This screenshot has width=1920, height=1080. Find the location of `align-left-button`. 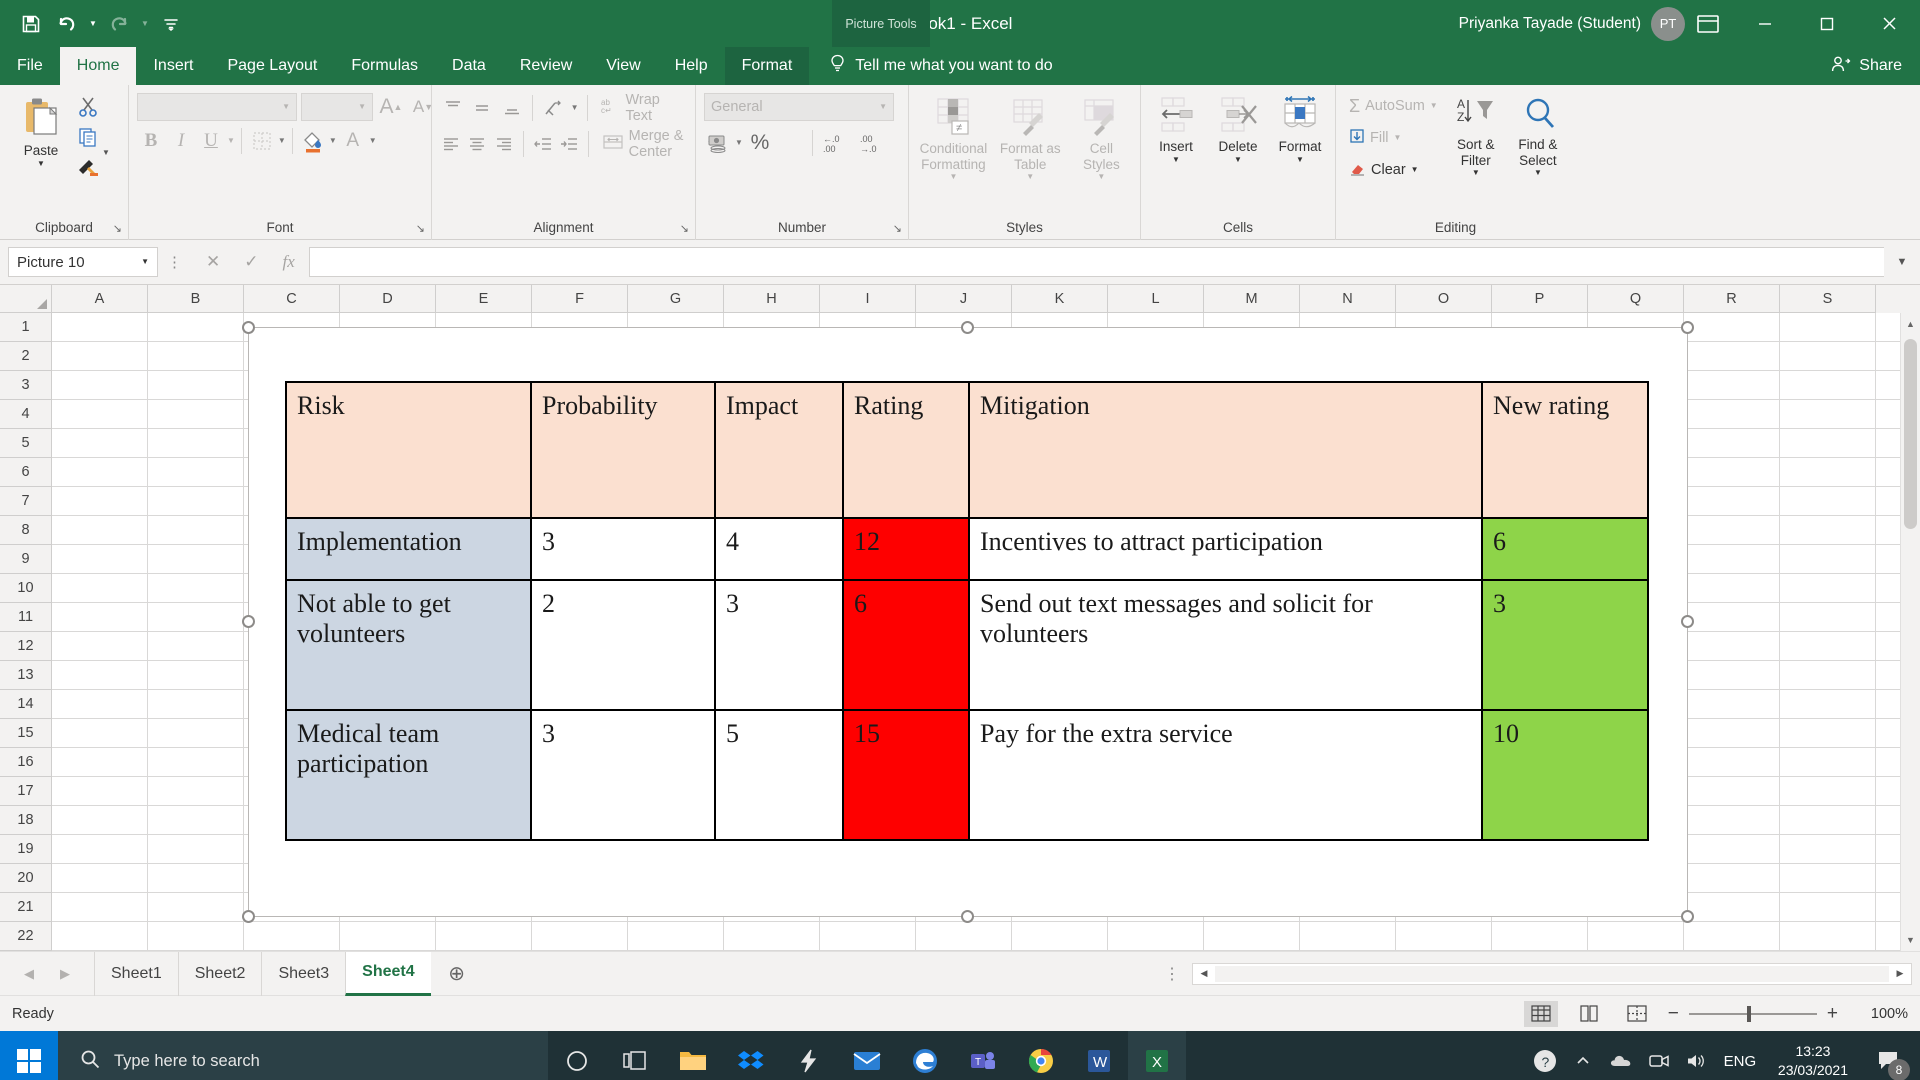

align-left-button is located at coordinates (451, 144).